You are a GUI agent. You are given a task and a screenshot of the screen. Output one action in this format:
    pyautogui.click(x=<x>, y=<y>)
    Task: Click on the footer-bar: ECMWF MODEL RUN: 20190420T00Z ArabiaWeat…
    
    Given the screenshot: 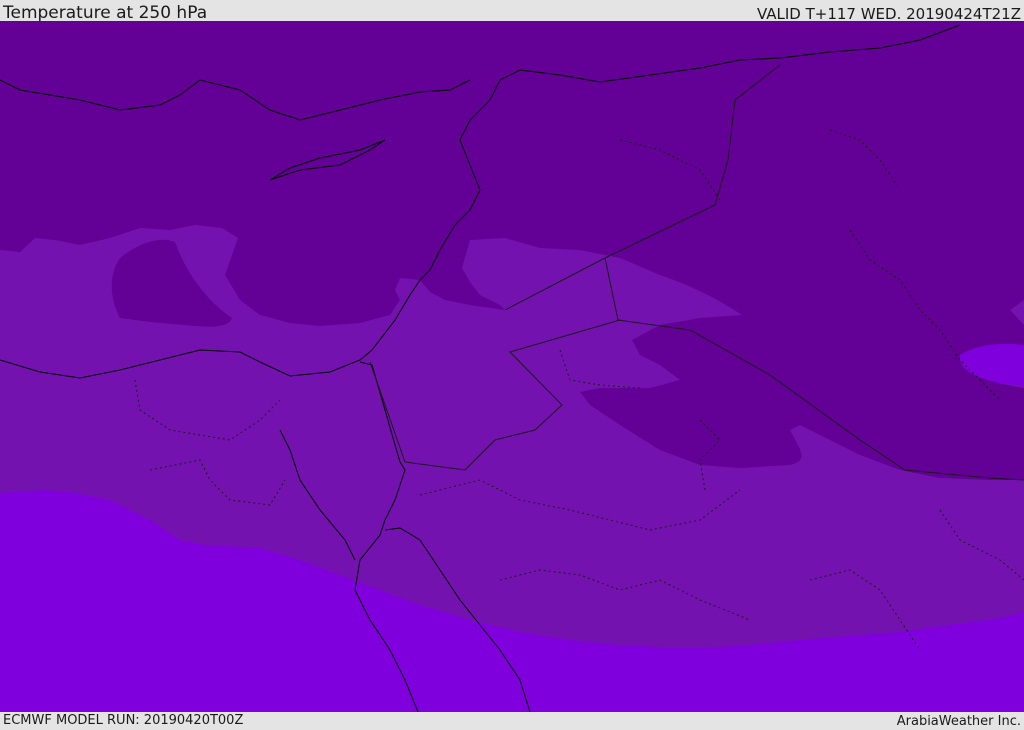 What is the action you would take?
    pyautogui.click(x=512, y=720)
    